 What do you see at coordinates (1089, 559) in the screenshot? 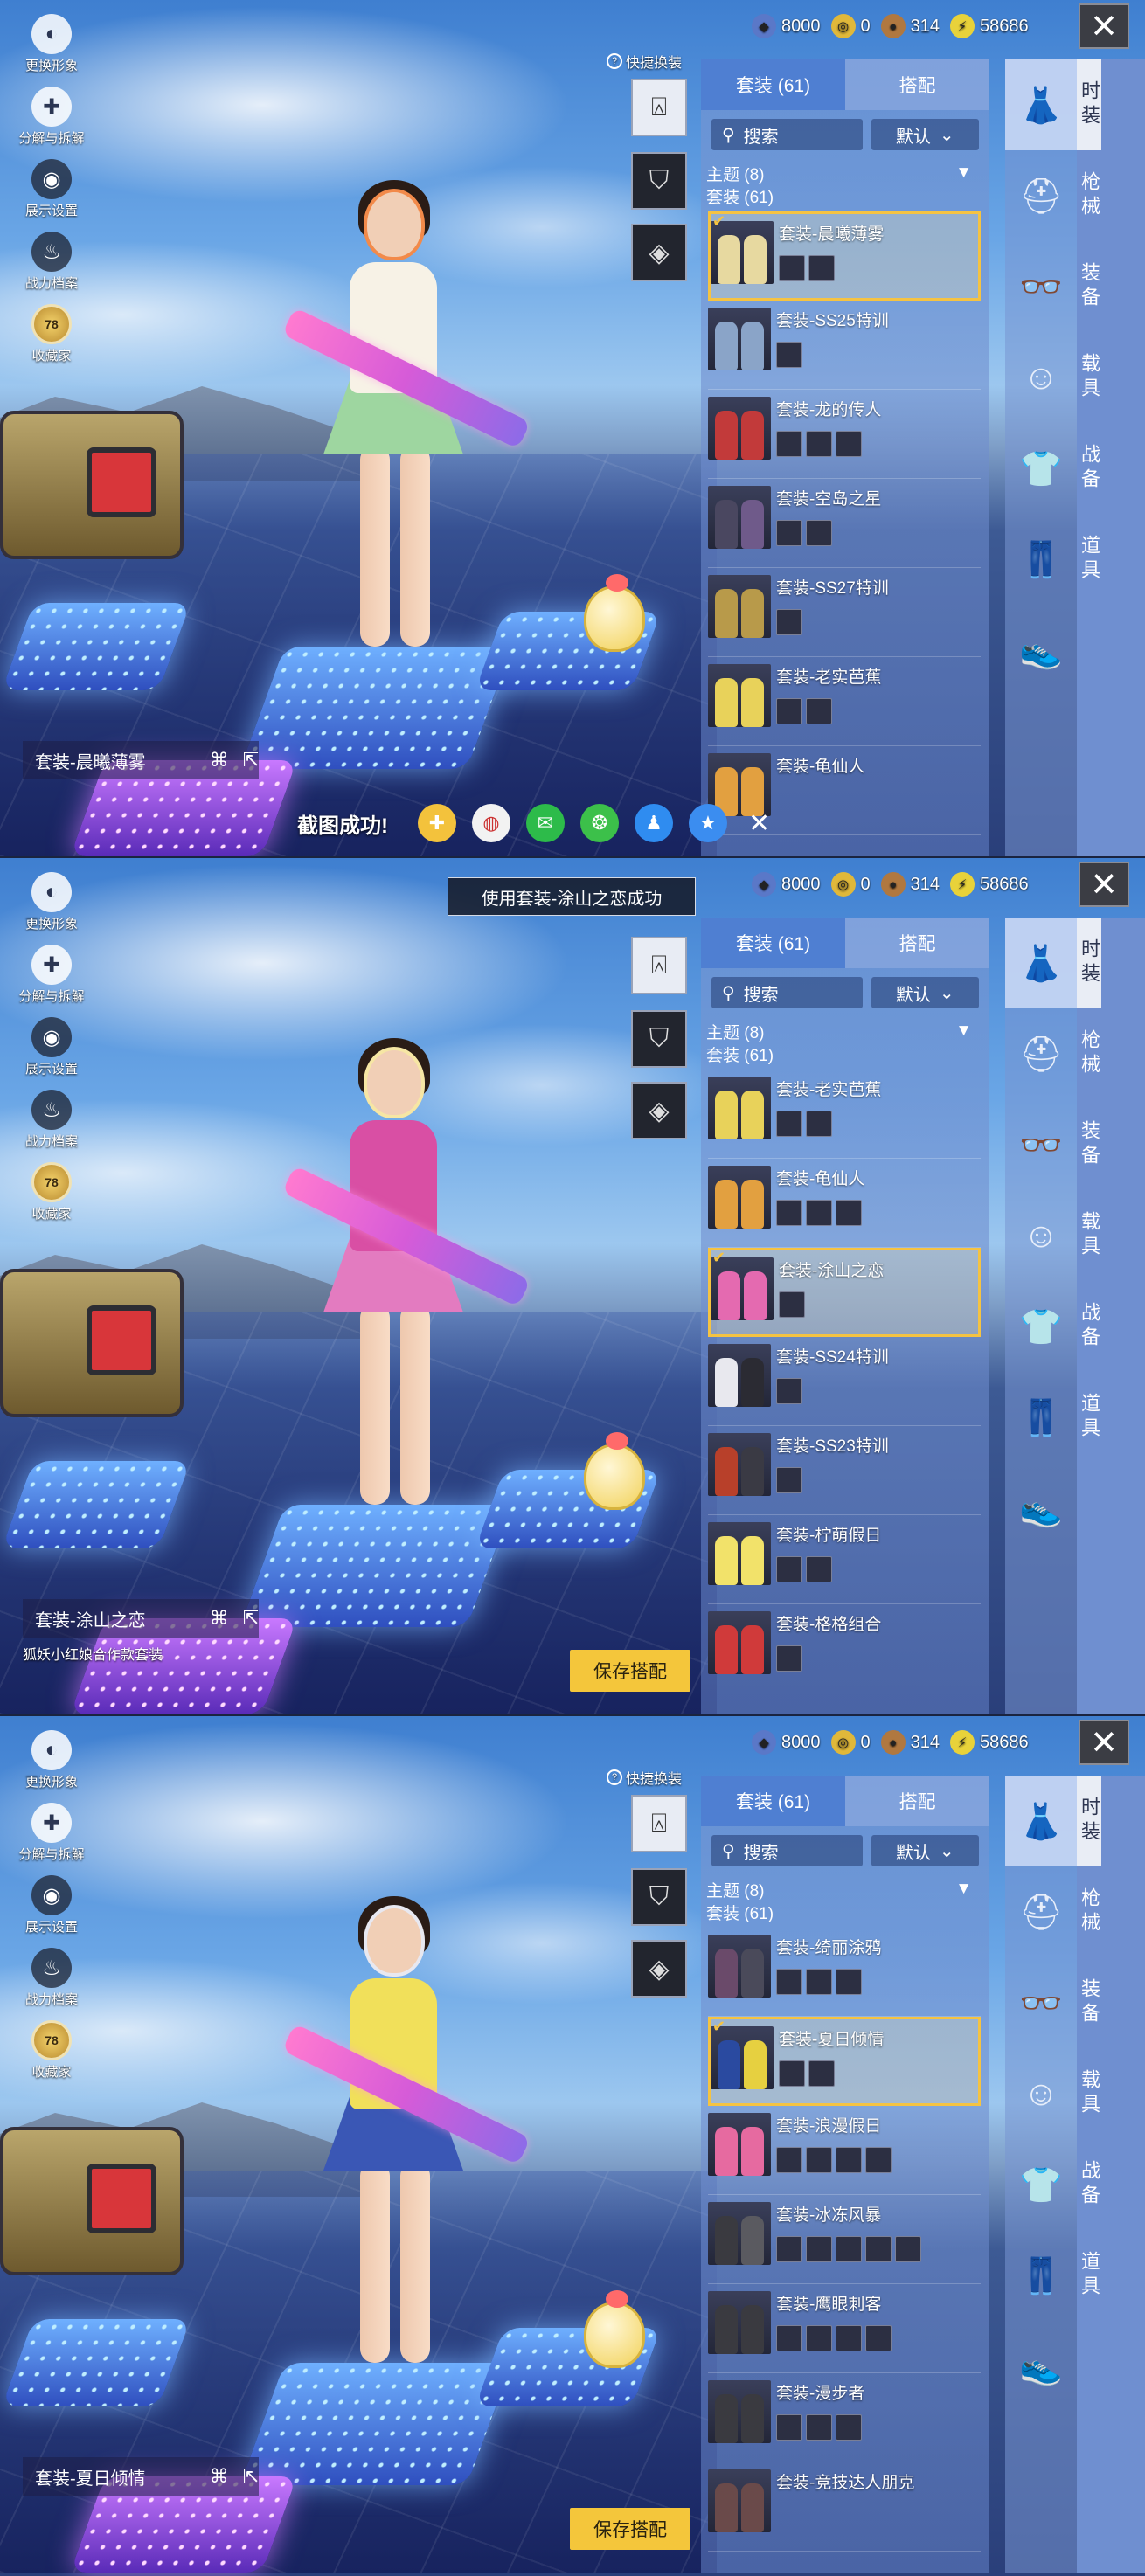
I see `category-tab: 道具` at bounding box center [1089, 559].